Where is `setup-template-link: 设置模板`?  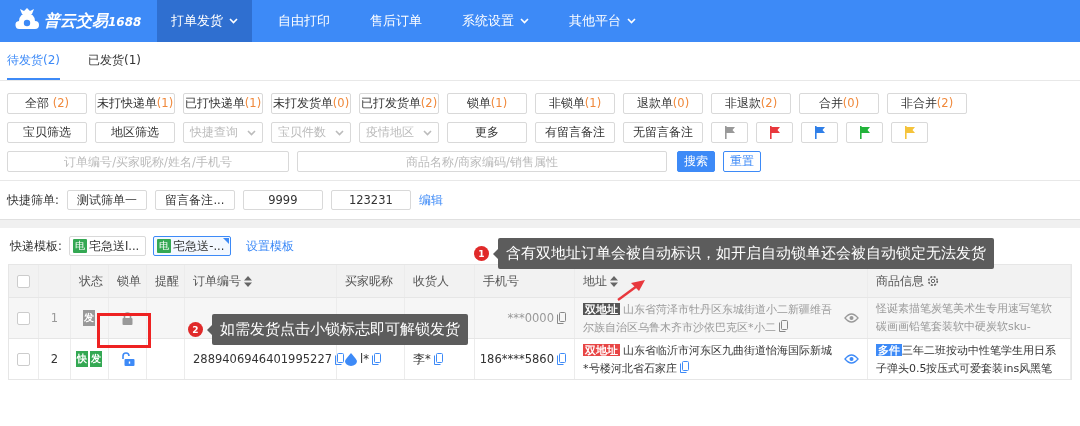
setup-template-link: 设置模板 is located at coordinates (270, 246).